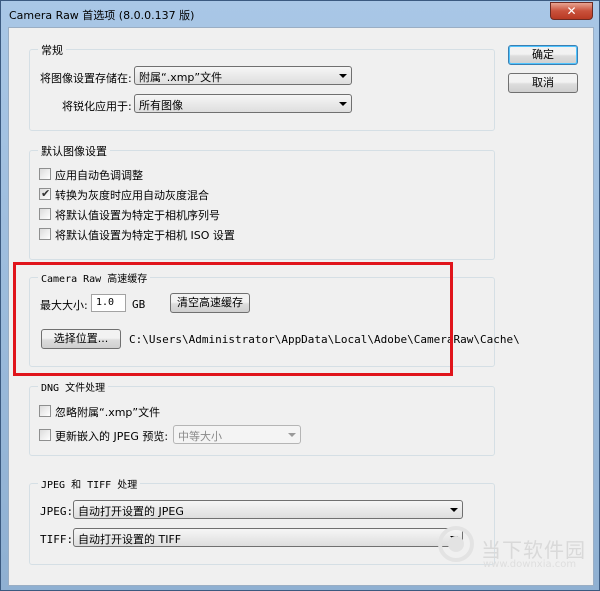 This screenshot has height=591, width=600. What do you see at coordinates (300, 14) in the screenshot?
I see `title-bar: Camera Raw 首选项 (8.0.0.137 版) ✕` at bounding box center [300, 14].